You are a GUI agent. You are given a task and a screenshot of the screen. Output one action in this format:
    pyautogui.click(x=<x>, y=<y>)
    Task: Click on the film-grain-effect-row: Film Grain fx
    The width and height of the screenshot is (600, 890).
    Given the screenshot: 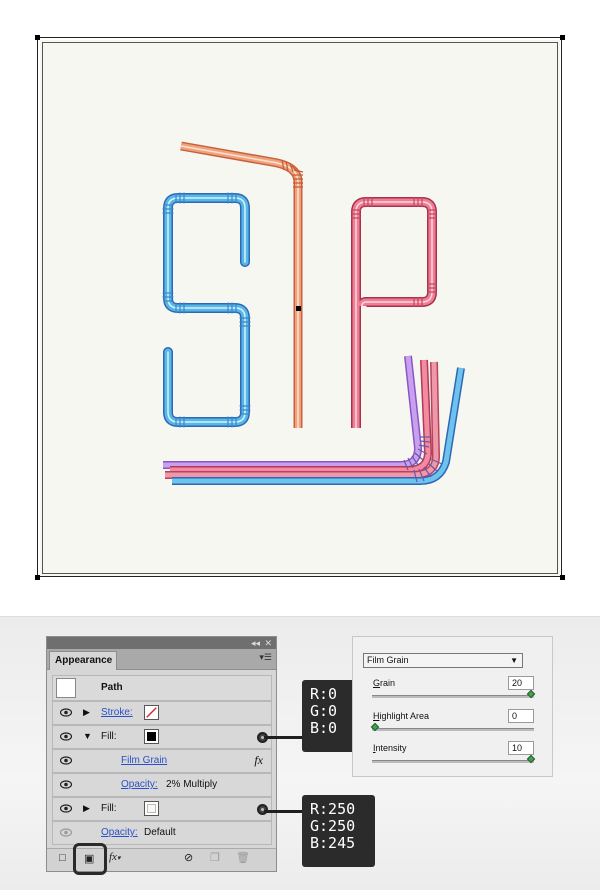 What is the action you would take?
    pyautogui.click(x=162, y=761)
    